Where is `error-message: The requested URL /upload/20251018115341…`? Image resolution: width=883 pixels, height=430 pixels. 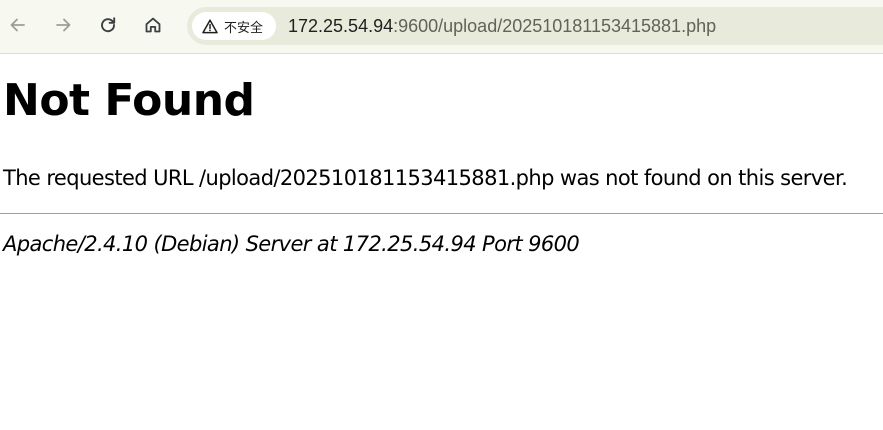
error-message: The requested URL /upload/20251018115341… is located at coordinates (425, 178).